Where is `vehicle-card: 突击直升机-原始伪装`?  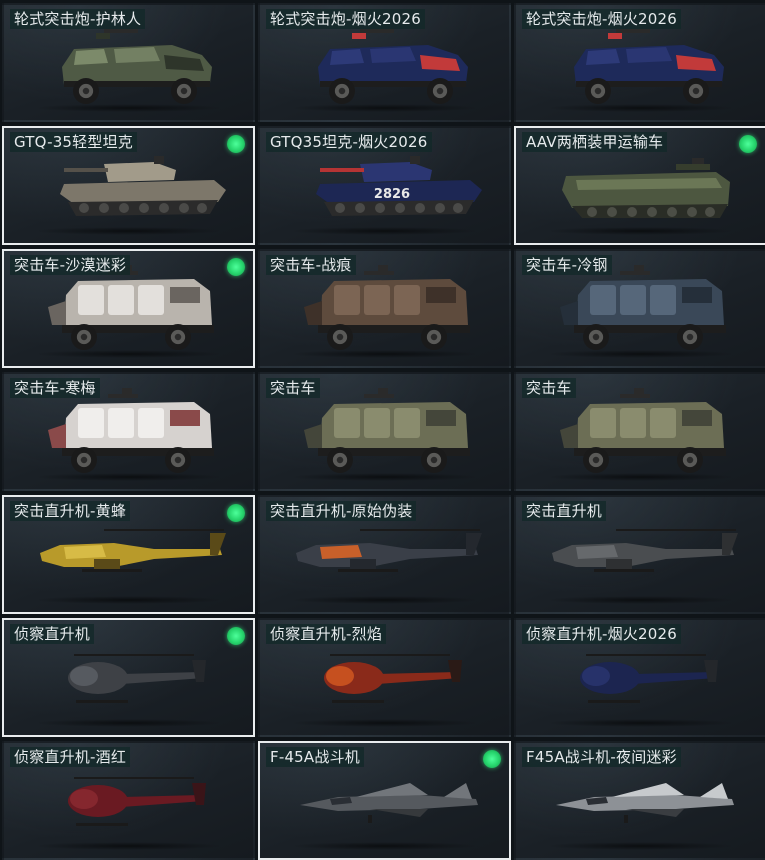 vehicle-card: 突击直升机-原始伪装 is located at coordinates (384, 554).